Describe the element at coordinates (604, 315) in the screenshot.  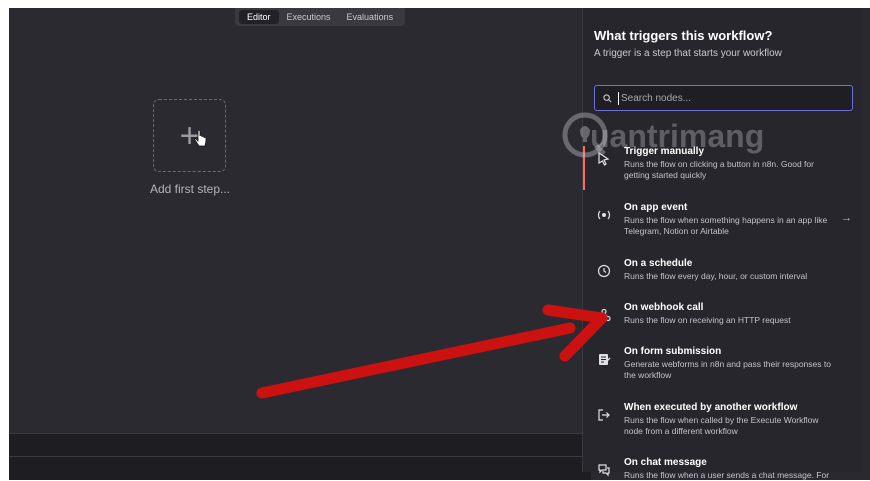
I see `webhook-icon` at that location.